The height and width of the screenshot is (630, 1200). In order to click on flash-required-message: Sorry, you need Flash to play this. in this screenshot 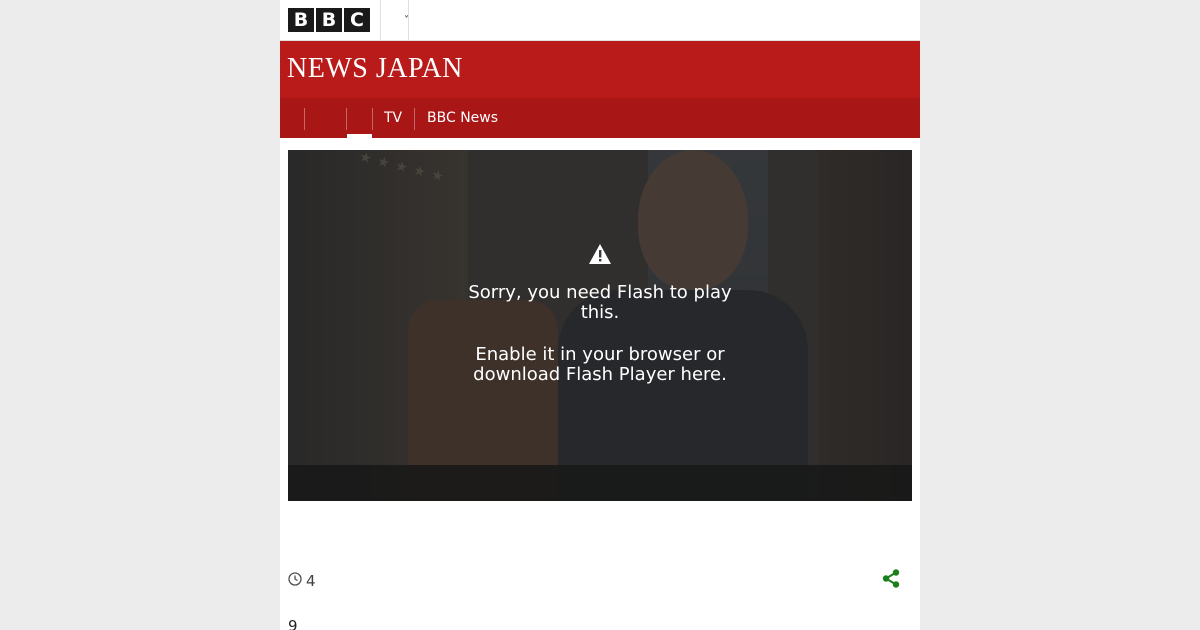, I will do `click(600, 302)`.